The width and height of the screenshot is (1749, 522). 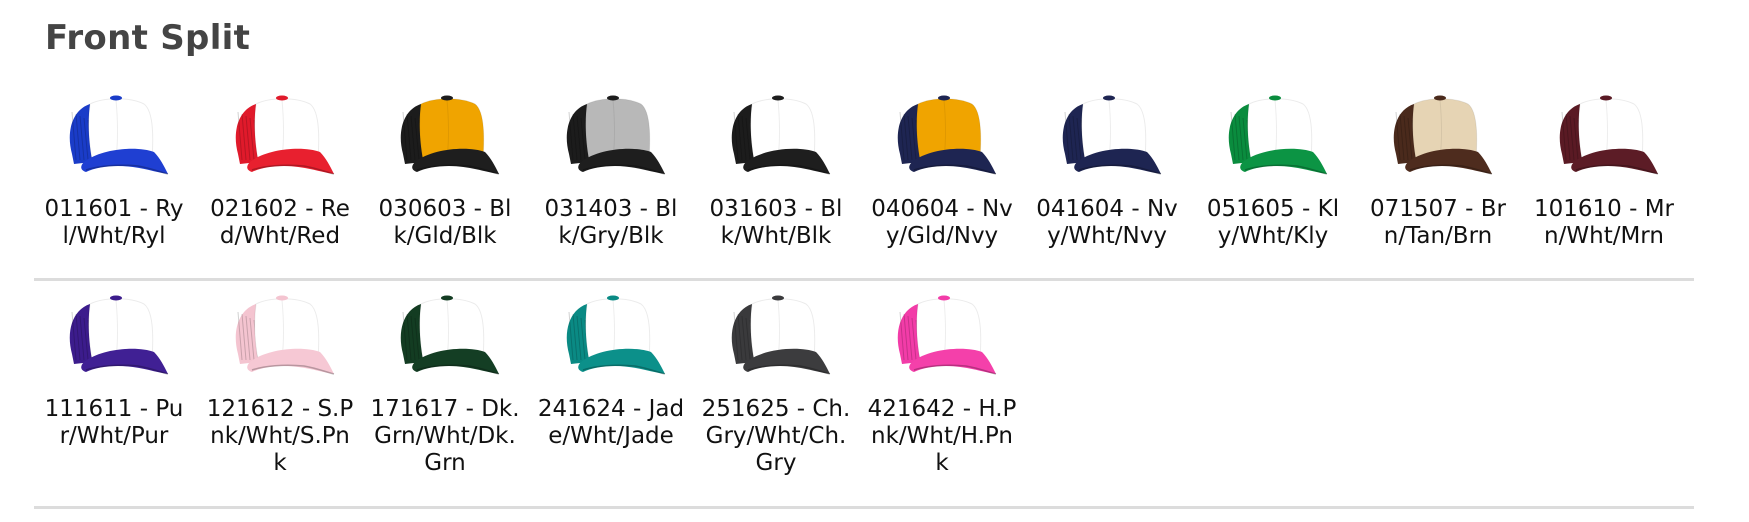 I want to click on color-swatch: 251625 - Ch.Gry/Wht/Ch.Gry, so click(x=776, y=384).